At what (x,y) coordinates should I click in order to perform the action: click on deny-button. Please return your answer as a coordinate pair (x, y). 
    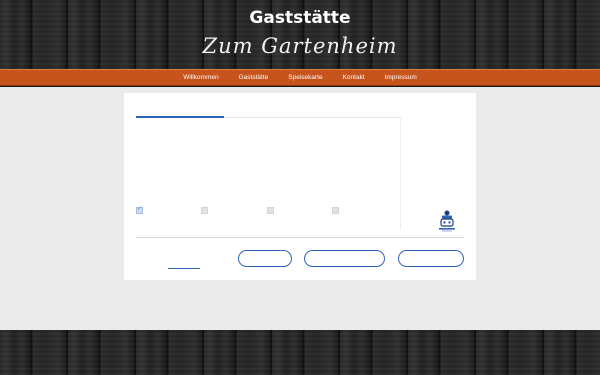
    Looking at the image, I should click on (265, 258).